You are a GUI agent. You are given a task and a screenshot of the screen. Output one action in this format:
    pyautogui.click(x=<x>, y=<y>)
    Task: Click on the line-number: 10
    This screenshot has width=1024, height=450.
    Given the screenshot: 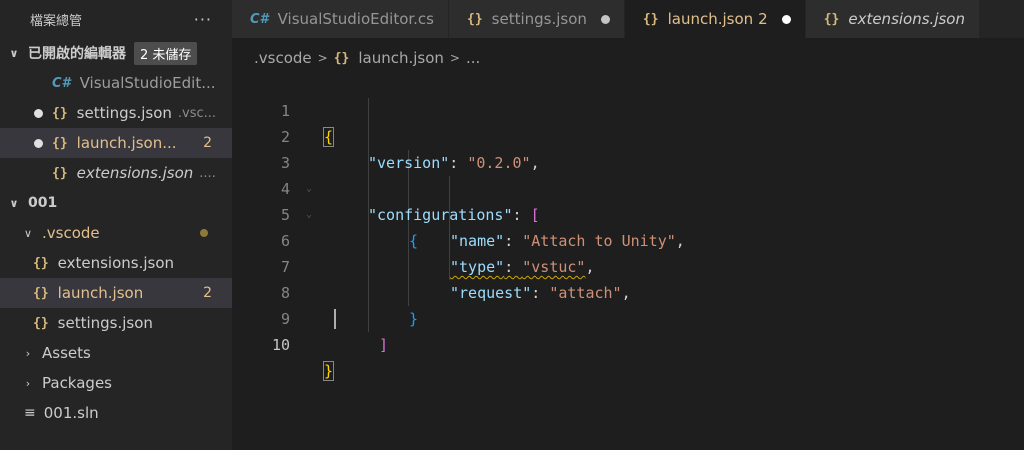 What is the action you would take?
    pyautogui.click(x=280, y=345)
    